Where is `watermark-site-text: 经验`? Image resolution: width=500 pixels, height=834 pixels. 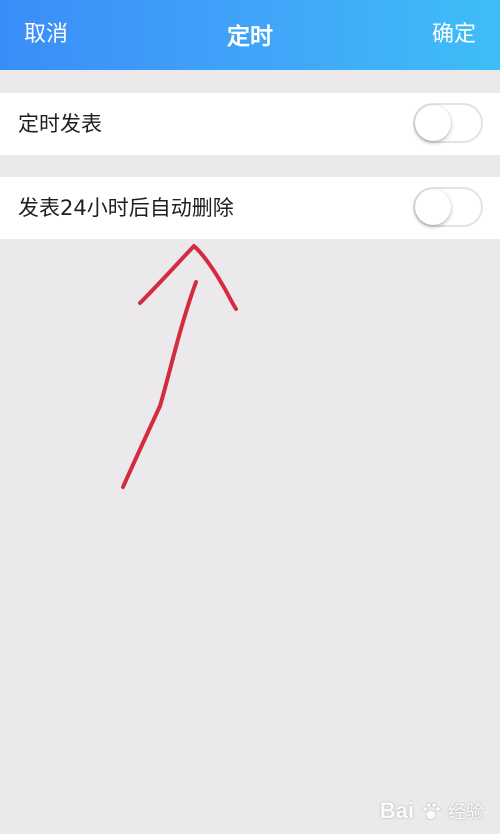 watermark-site-text: 经验 is located at coordinates (466, 812).